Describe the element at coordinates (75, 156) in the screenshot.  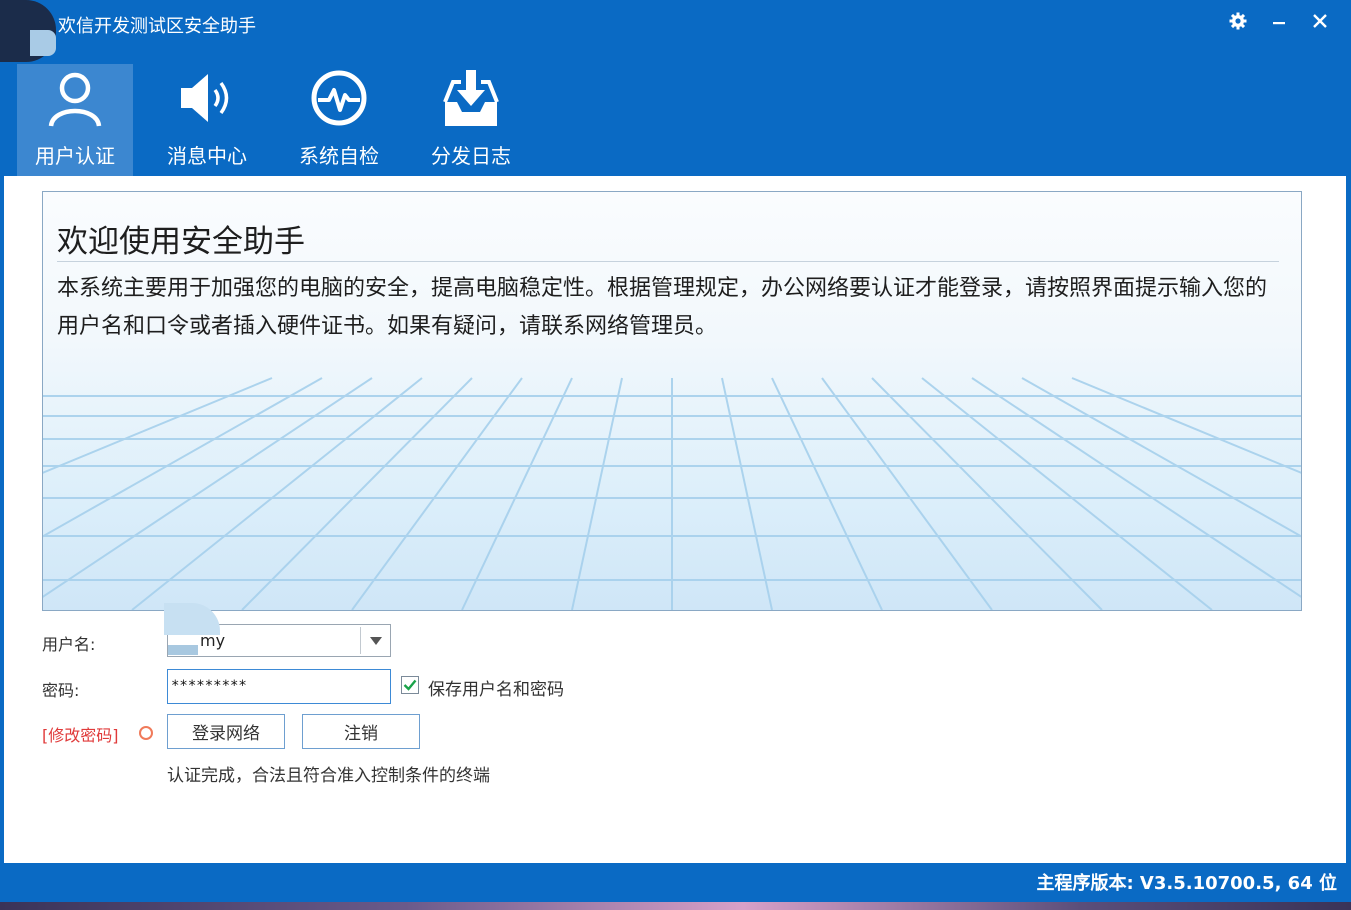
I see `nav-tab-label: 用户认证` at that location.